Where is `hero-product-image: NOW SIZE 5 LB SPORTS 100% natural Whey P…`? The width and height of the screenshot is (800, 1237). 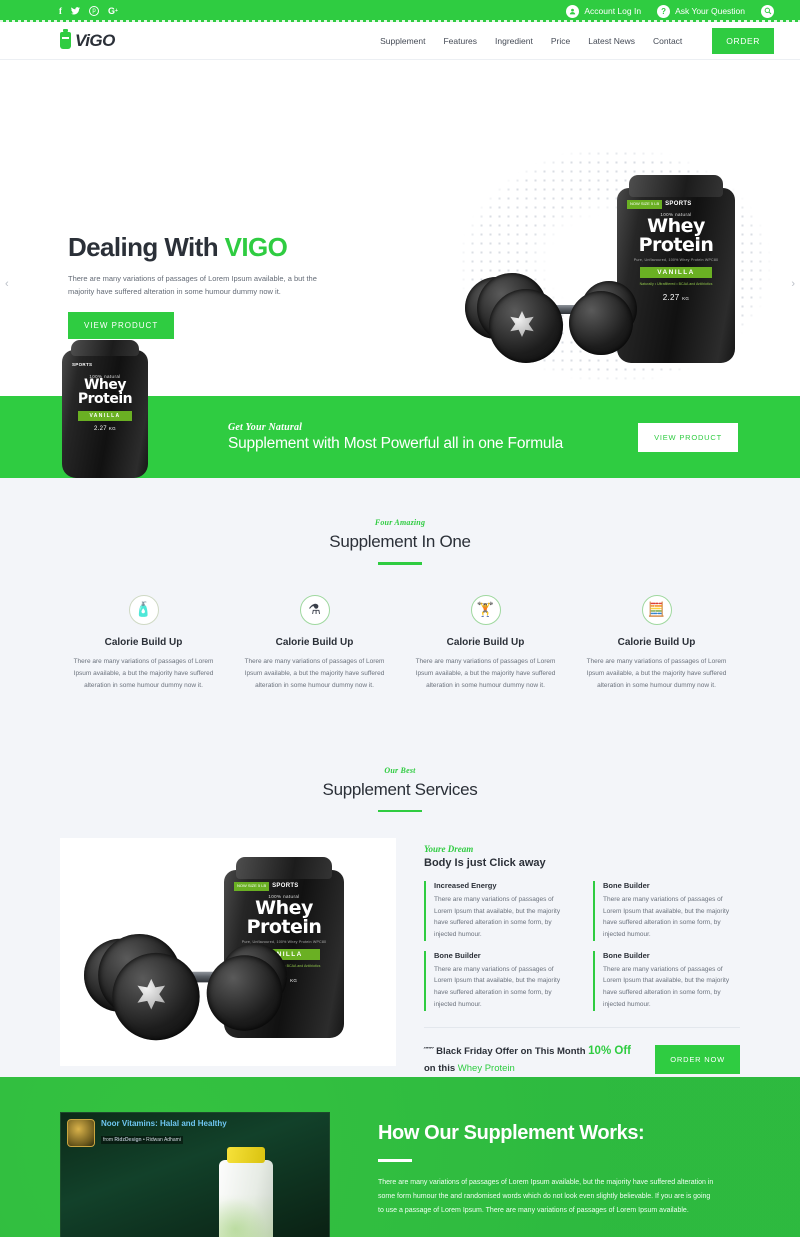 hero-product-image: NOW SIZE 5 LB SPORTS 100% natural Whey P… is located at coordinates (605, 280).